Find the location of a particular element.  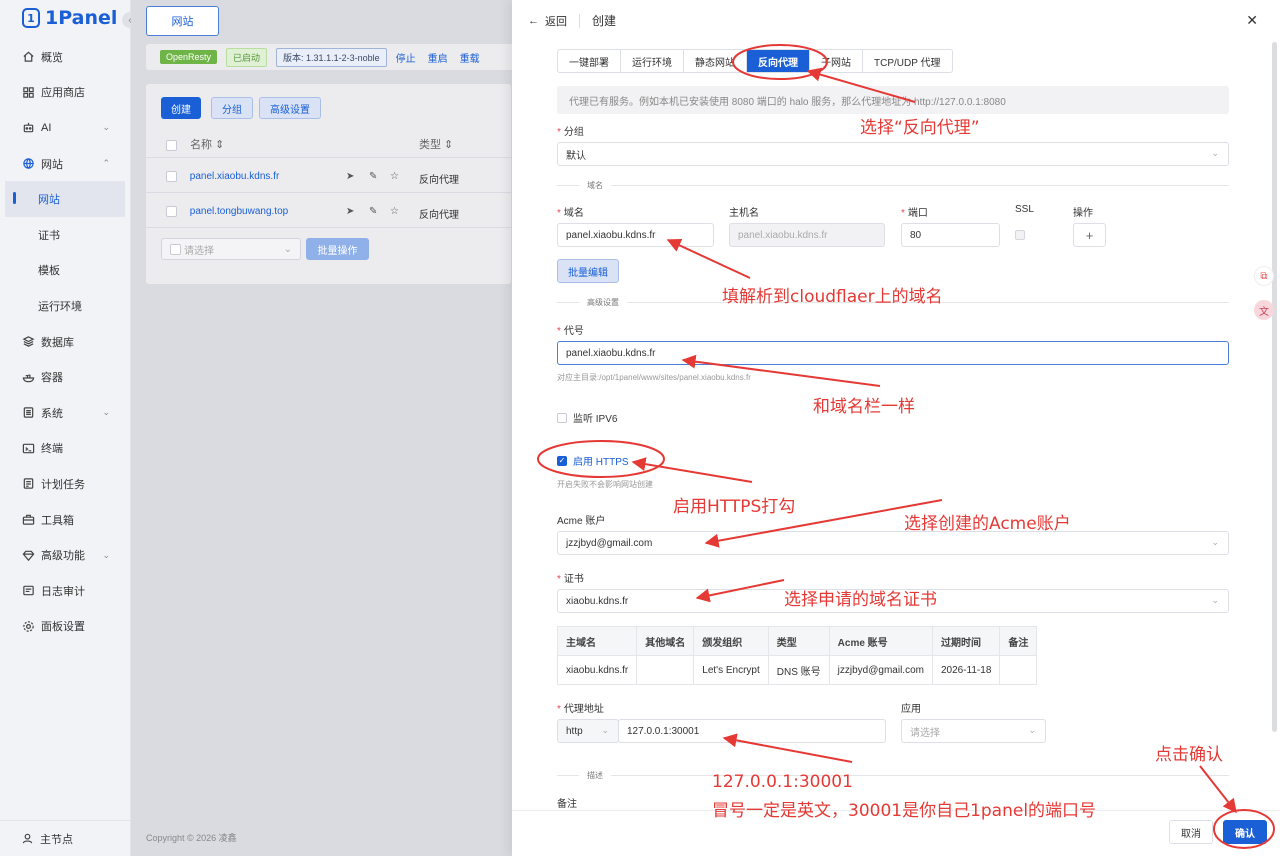

translate-icon: 文 is located at coordinates (1264, 310).